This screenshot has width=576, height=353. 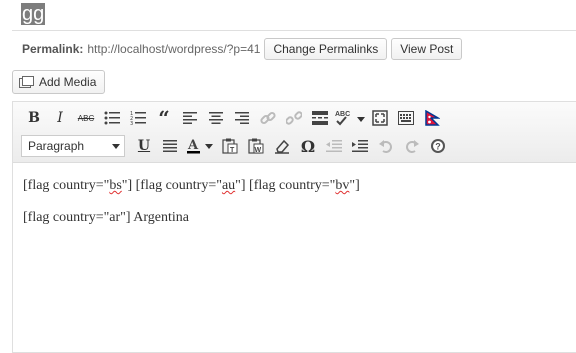 I want to click on align-right-icon, so click(x=242, y=118).